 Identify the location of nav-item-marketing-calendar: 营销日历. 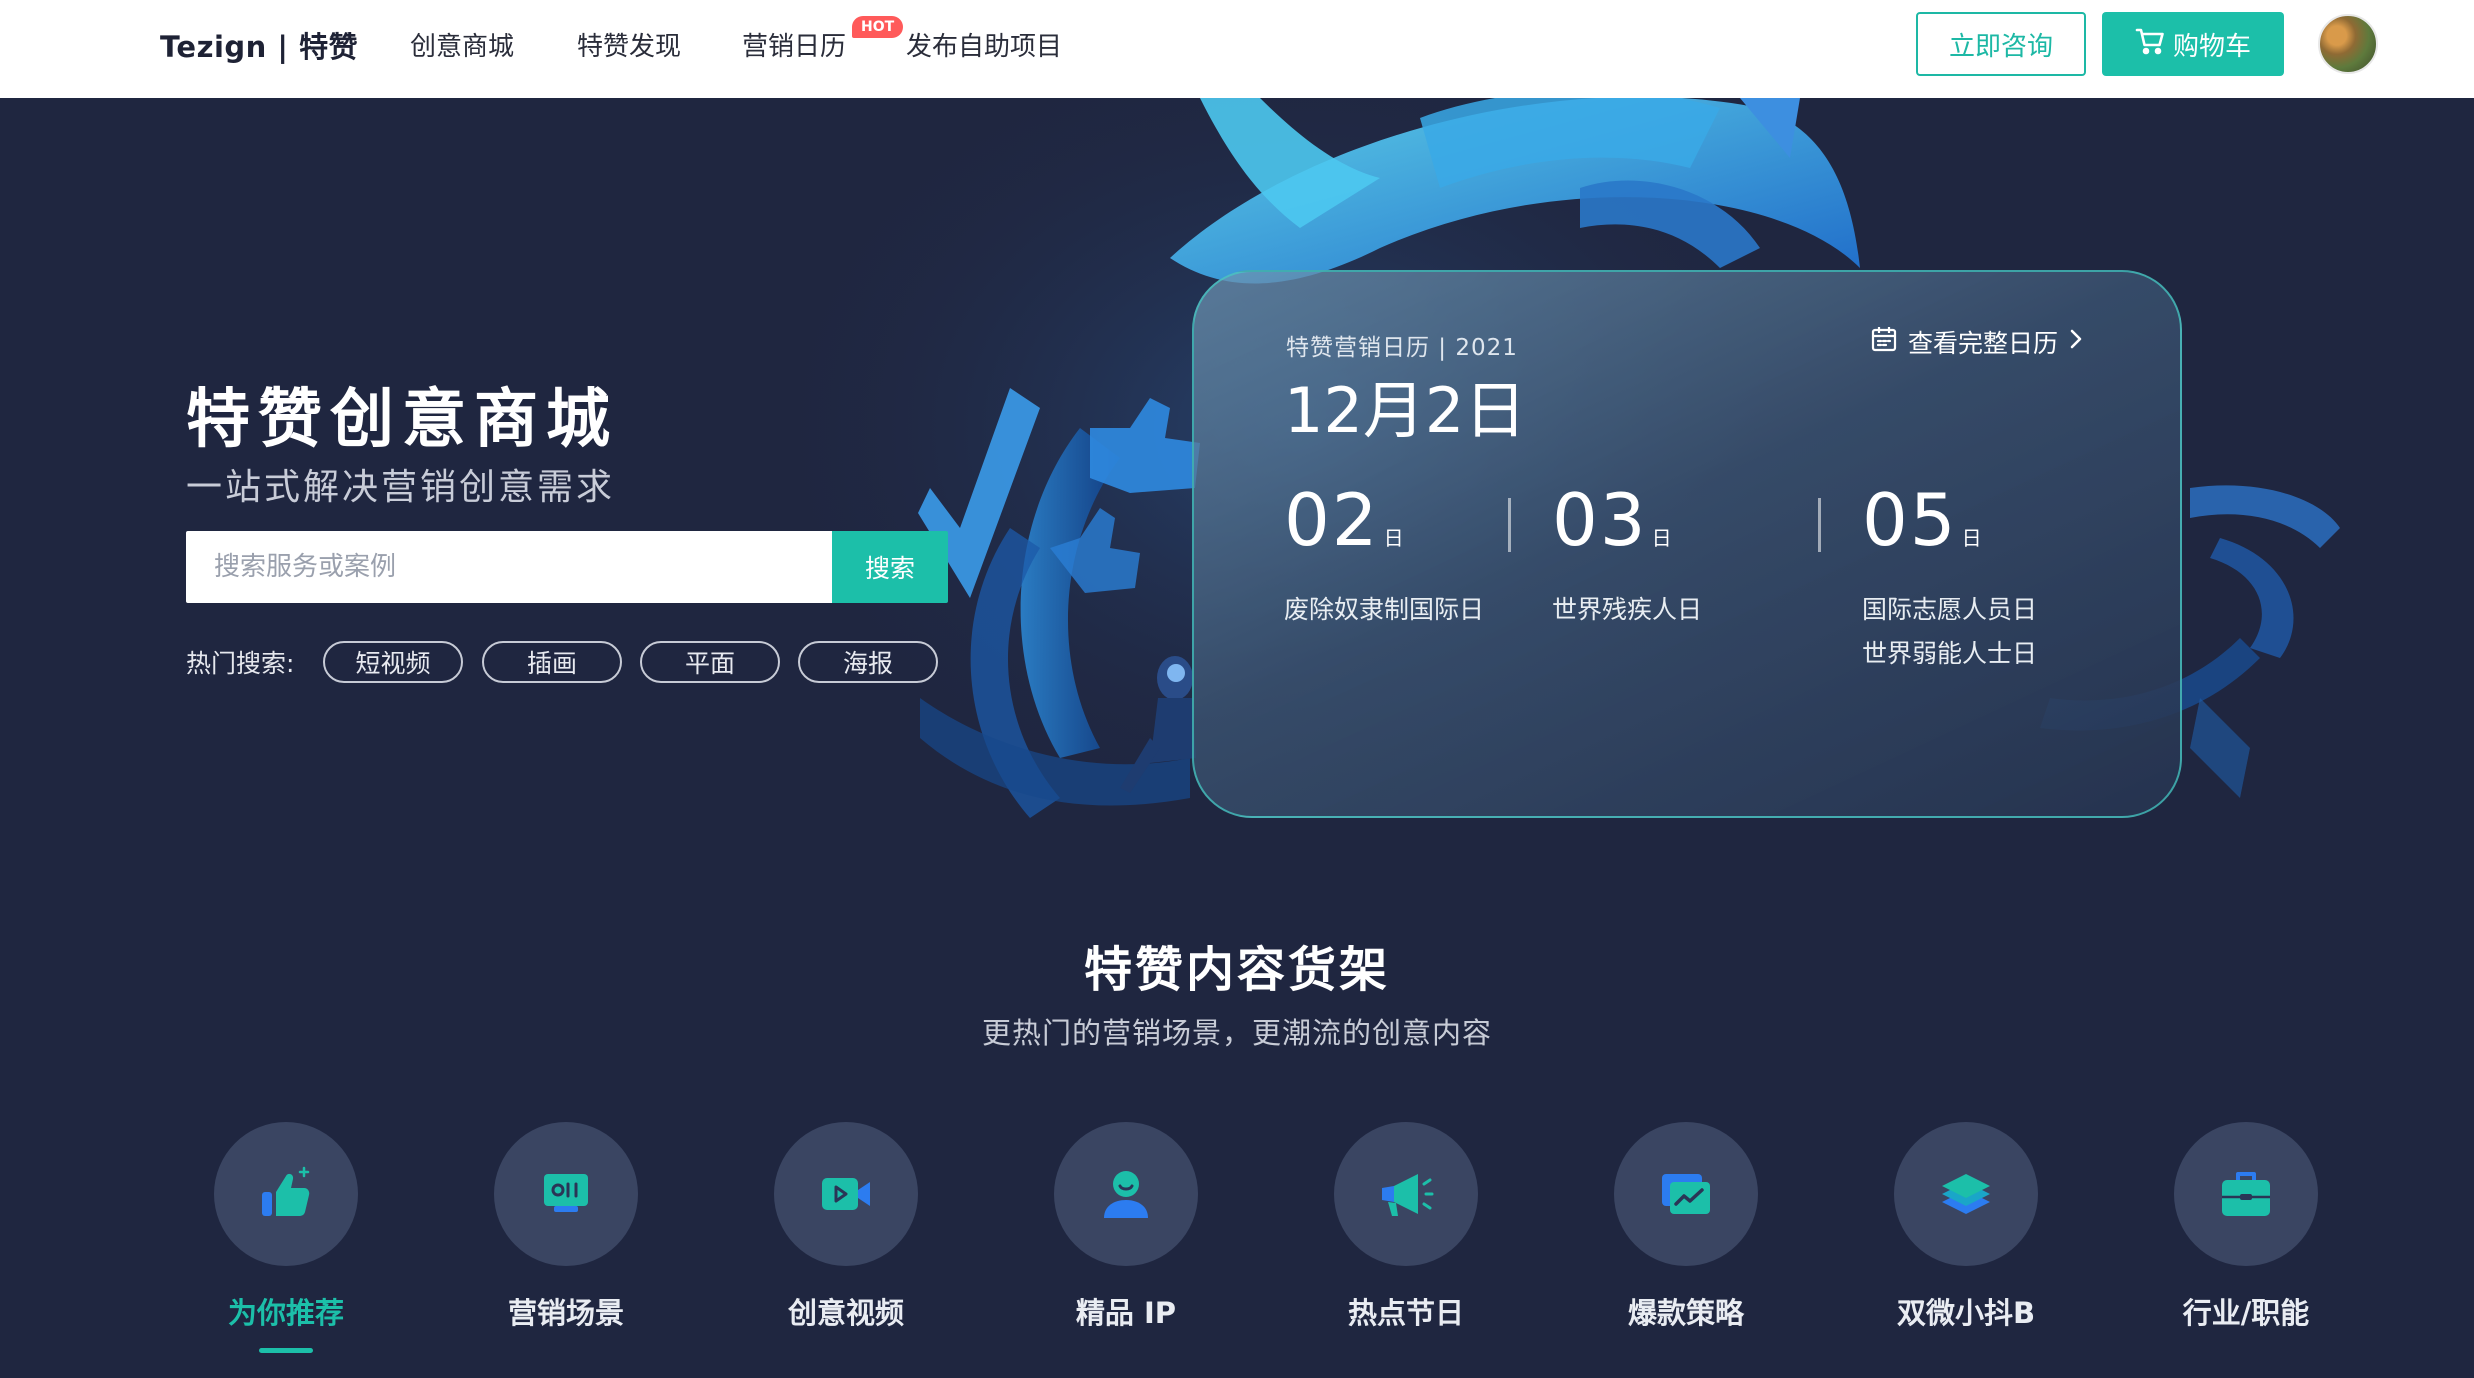
(794, 44).